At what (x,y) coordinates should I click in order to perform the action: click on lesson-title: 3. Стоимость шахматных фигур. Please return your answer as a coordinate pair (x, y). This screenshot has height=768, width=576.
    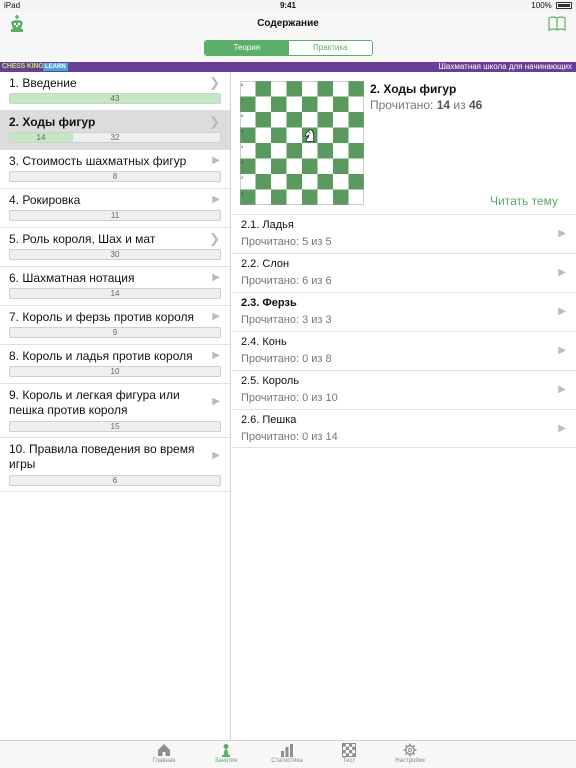
    Looking at the image, I should click on (98, 161).